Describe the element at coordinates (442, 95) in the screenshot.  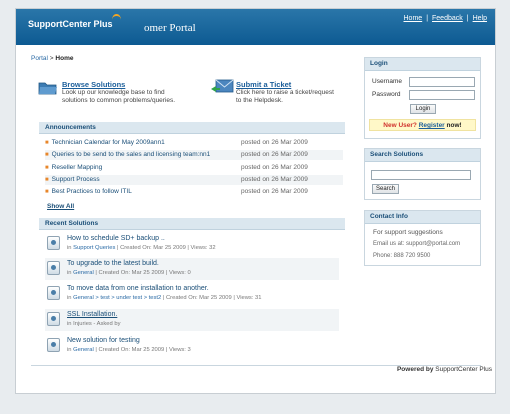
I see `password-input` at that location.